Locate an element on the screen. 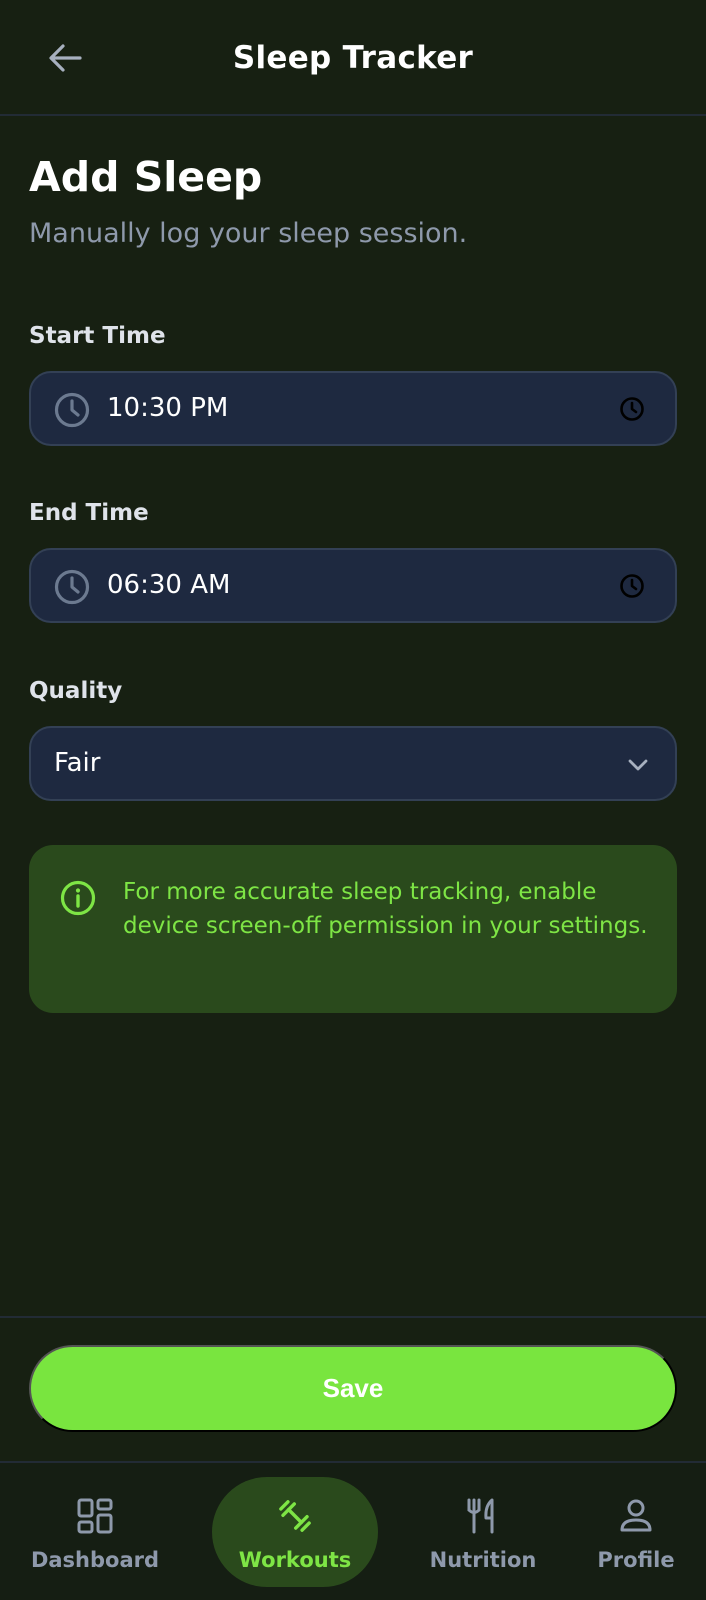 The width and height of the screenshot is (706, 1600). start-time-label: Start Time is located at coordinates (97, 336).